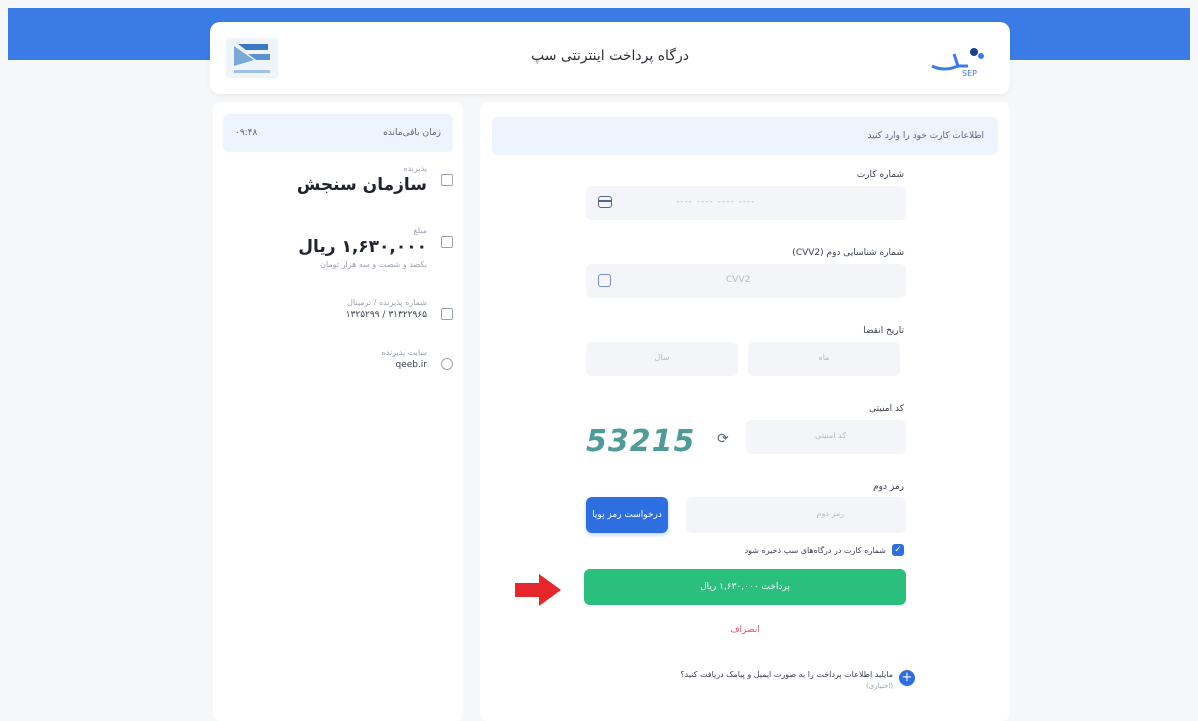 The image size is (1198, 721). Describe the element at coordinates (830, 435) in the screenshot. I see `captcha-placeholder: کد امنیتی` at that location.